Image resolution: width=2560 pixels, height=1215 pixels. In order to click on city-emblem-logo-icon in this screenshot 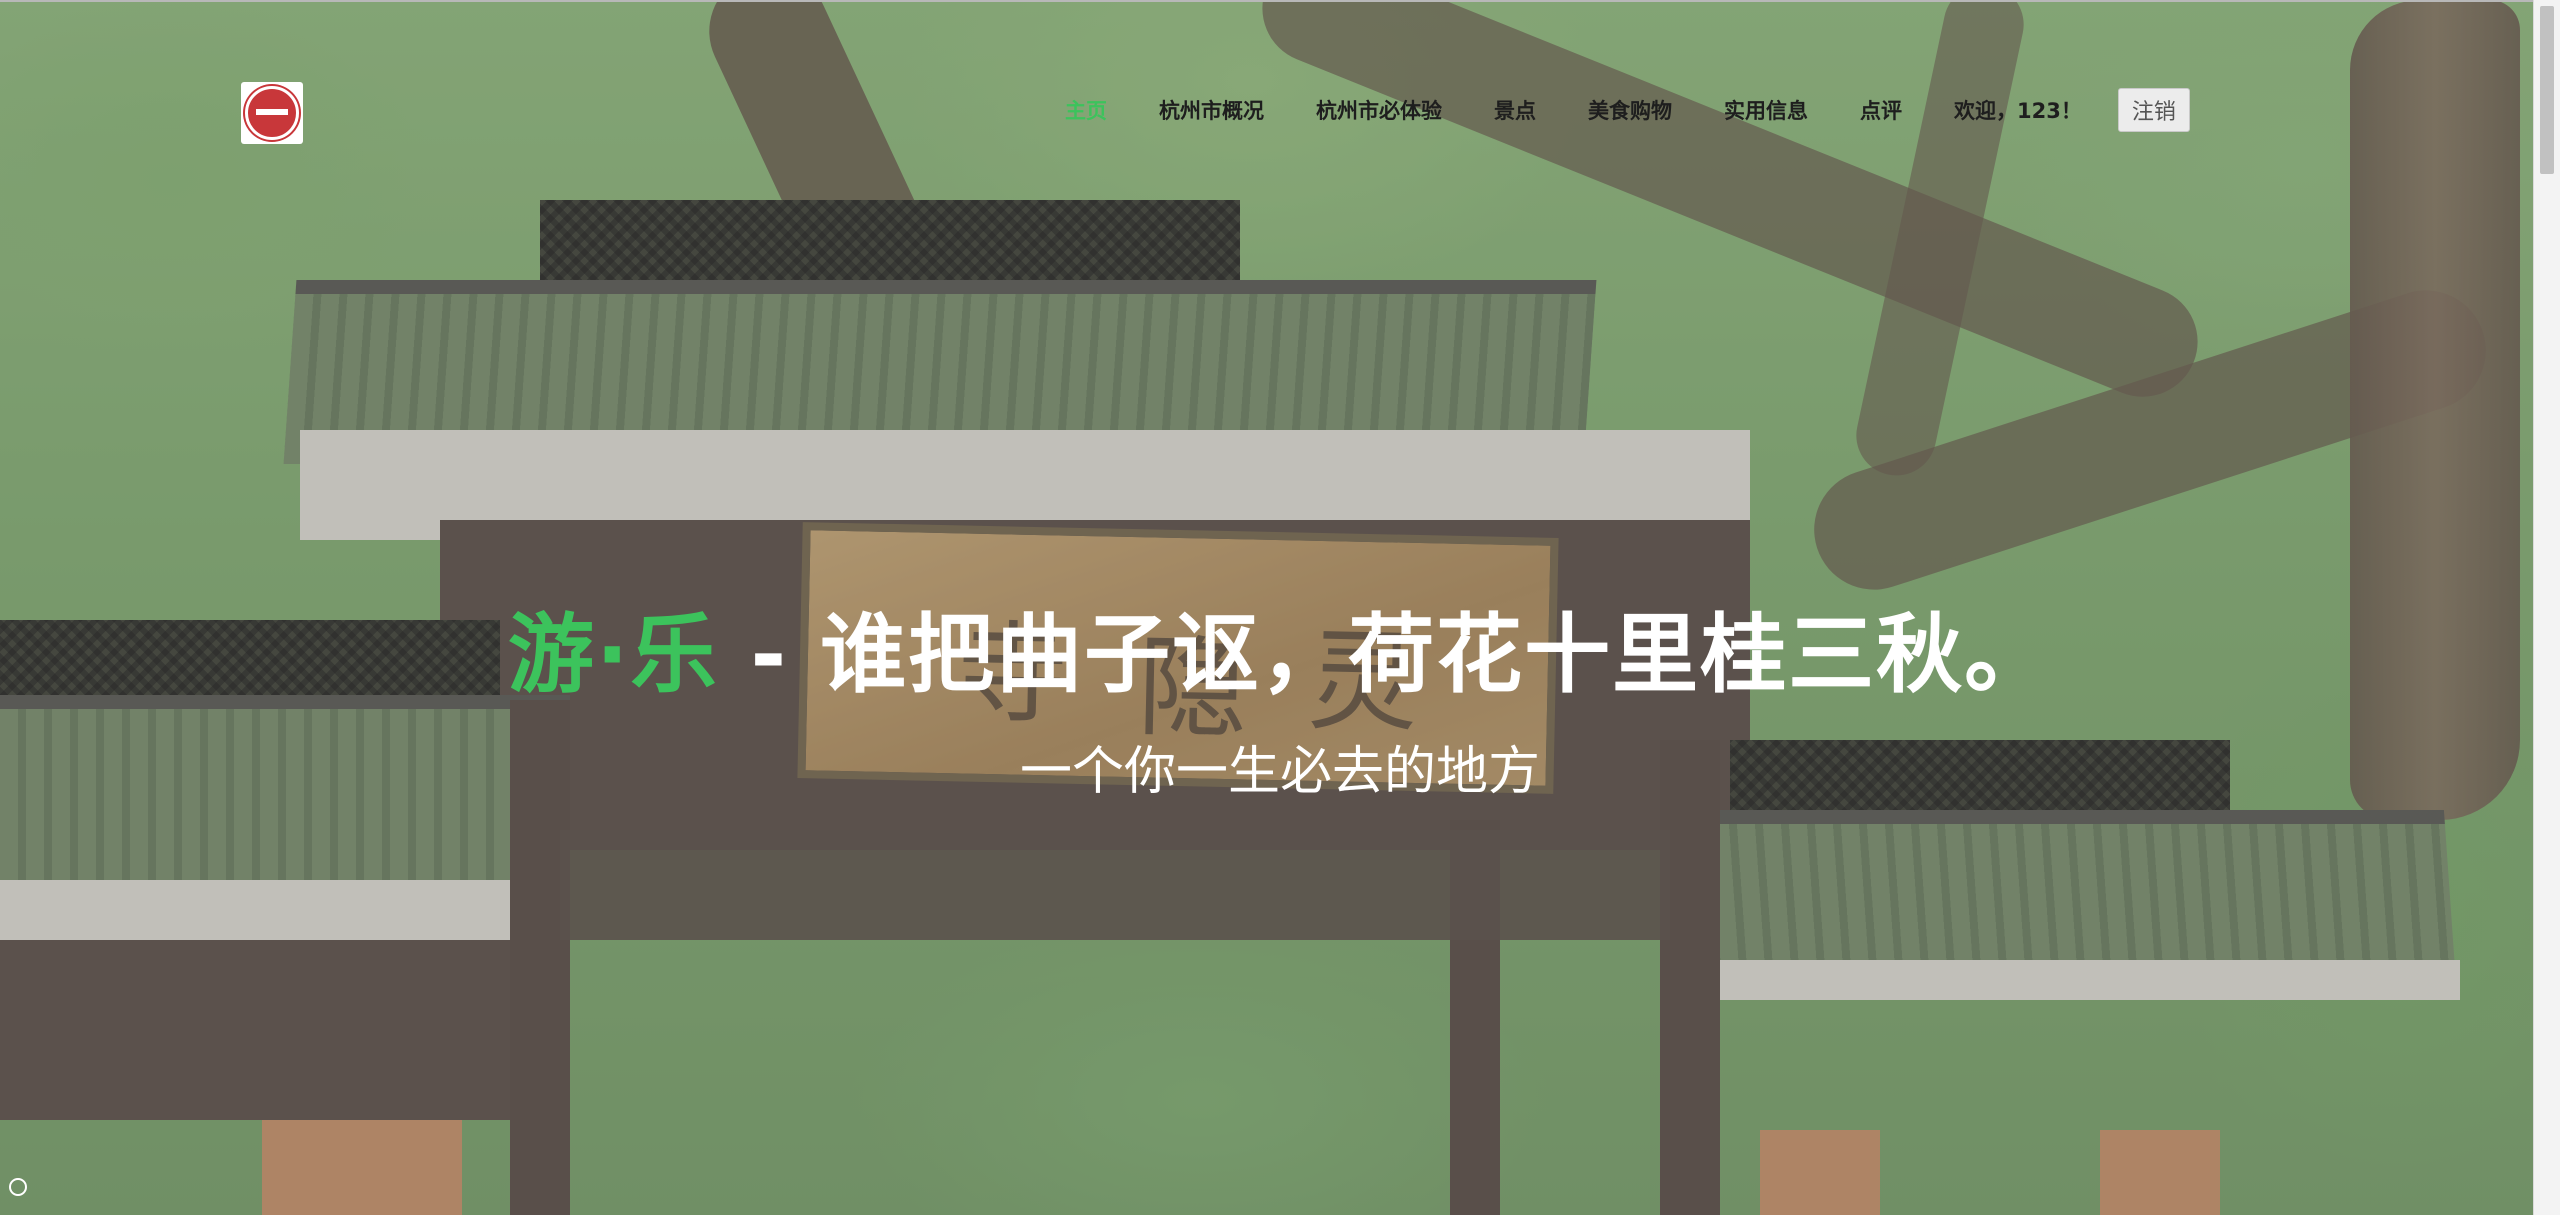, I will do `click(272, 113)`.